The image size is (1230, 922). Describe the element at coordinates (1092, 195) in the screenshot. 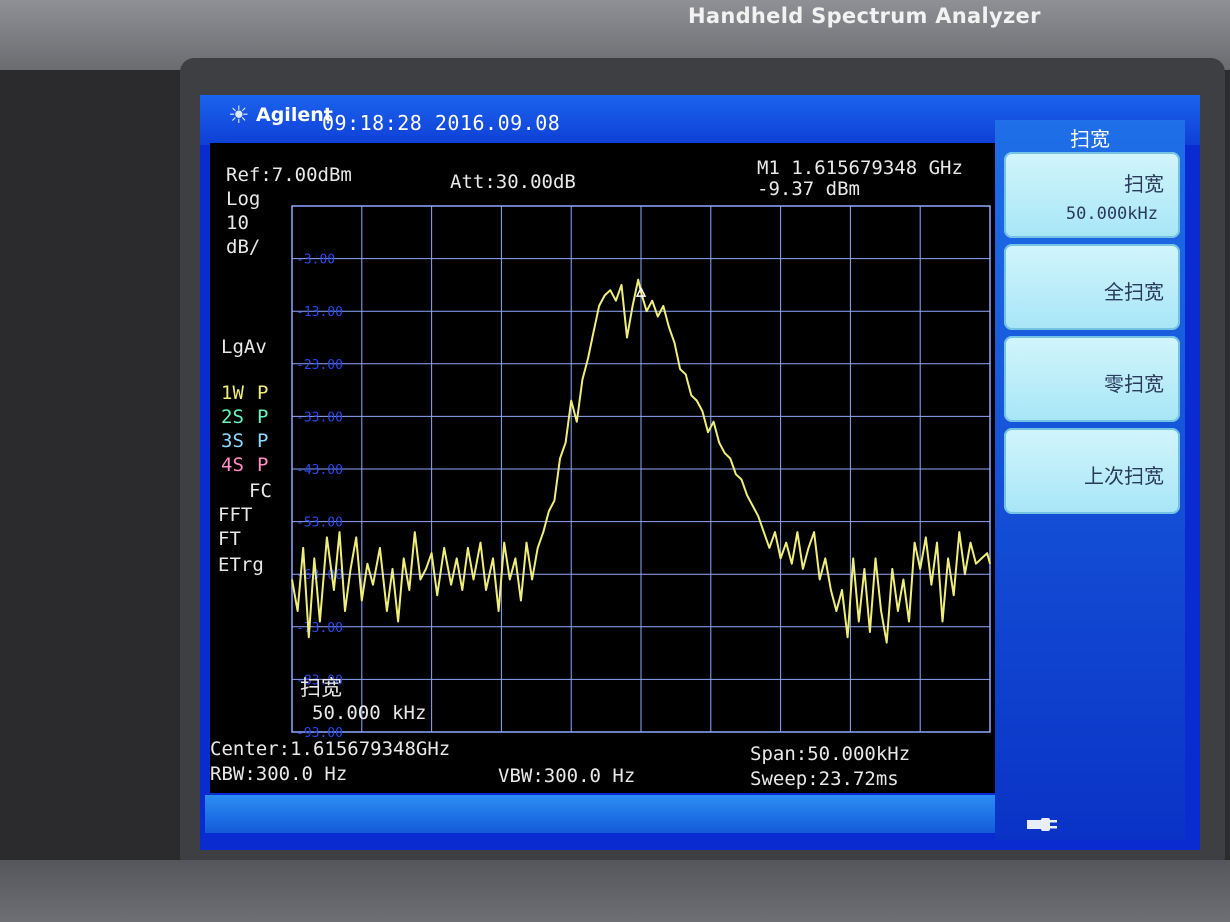

I see `softkey-span: 扫宽 50.000kHz` at that location.